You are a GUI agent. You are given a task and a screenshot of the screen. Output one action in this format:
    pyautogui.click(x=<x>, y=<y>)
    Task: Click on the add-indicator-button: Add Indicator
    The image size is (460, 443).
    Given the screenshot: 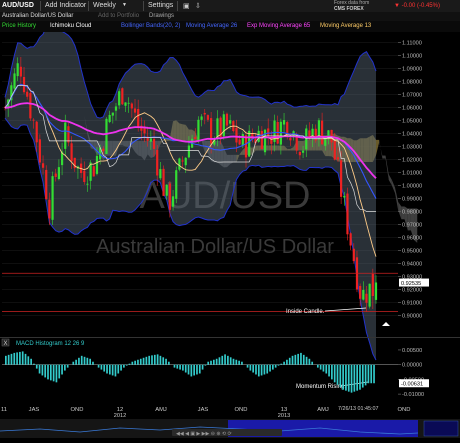 What is the action you would take?
    pyautogui.click(x=65, y=5)
    